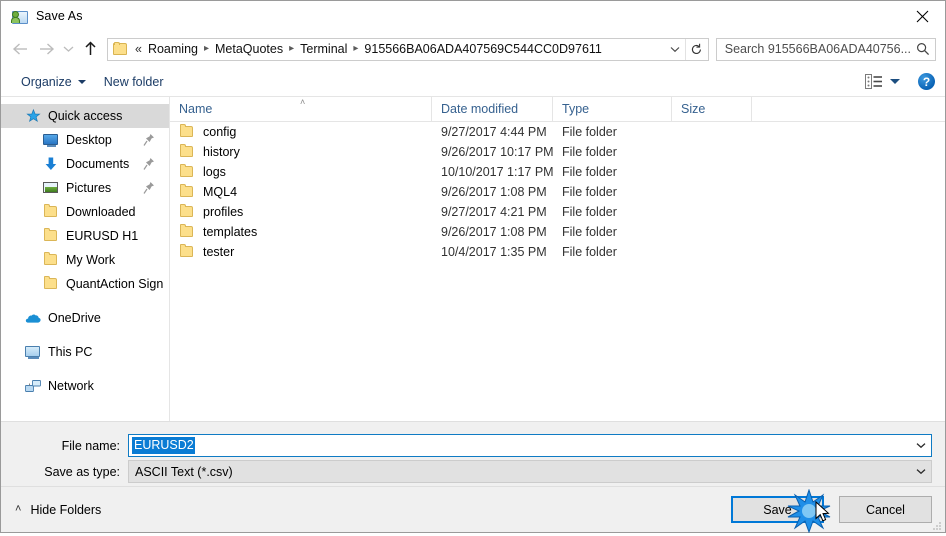 This screenshot has height=536, width=946. What do you see at coordinates (926, 81) in the screenshot?
I see `help-button: ?` at bounding box center [926, 81].